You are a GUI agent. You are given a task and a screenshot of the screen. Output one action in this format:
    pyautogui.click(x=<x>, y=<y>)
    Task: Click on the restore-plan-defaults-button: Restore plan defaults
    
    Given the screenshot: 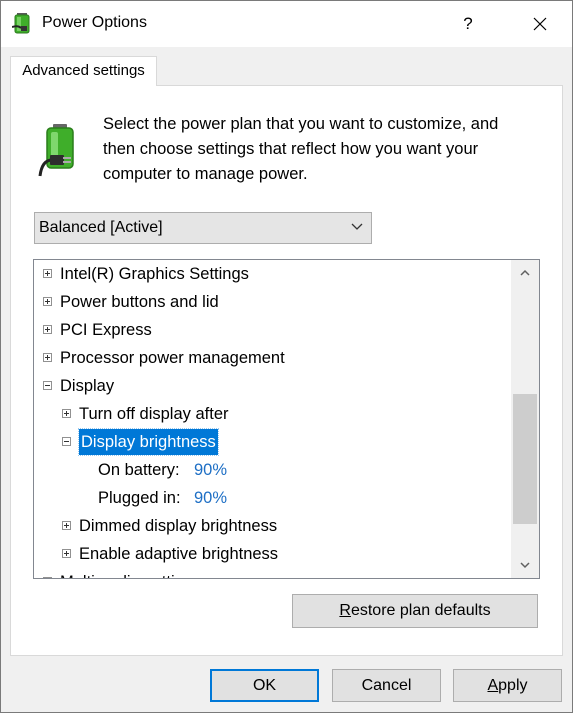 What is the action you would take?
    pyautogui.click(x=415, y=611)
    